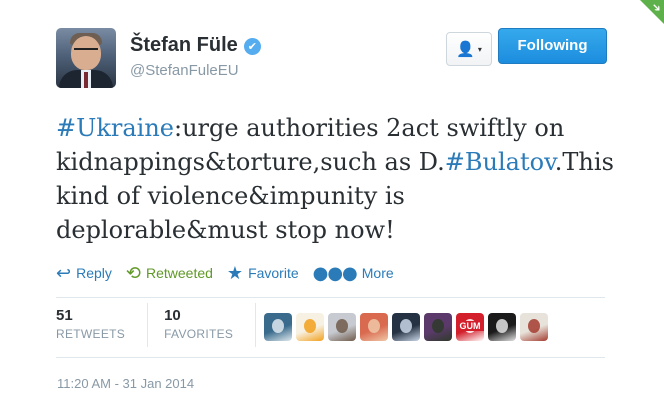 Image resolution: width=664 pixels, height=413 pixels. What do you see at coordinates (235, 273) in the screenshot?
I see `star-icon: ★` at bounding box center [235, 273].